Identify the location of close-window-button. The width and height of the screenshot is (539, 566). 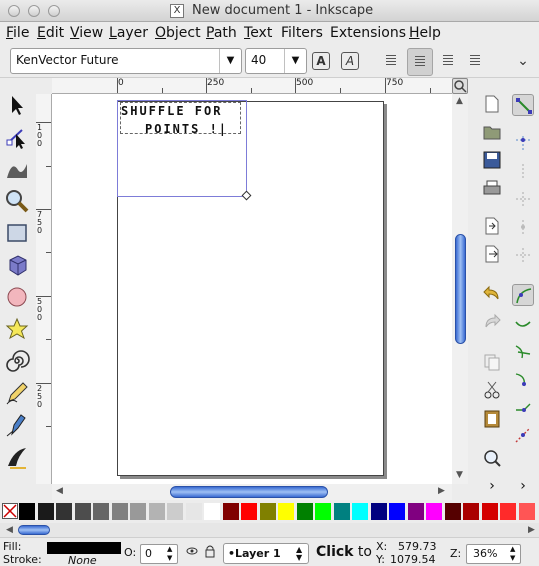
(14, 11).